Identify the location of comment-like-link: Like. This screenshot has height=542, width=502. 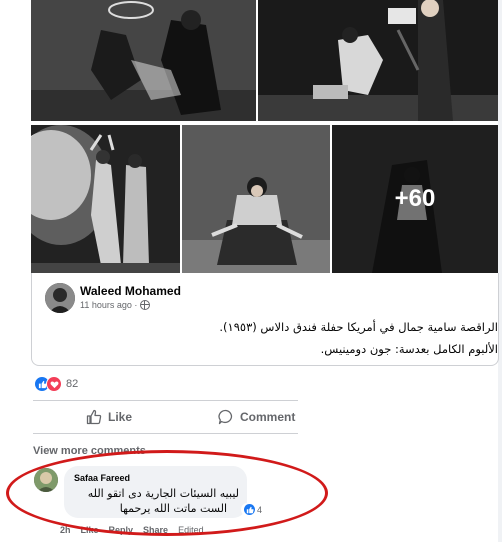
(90, 530).